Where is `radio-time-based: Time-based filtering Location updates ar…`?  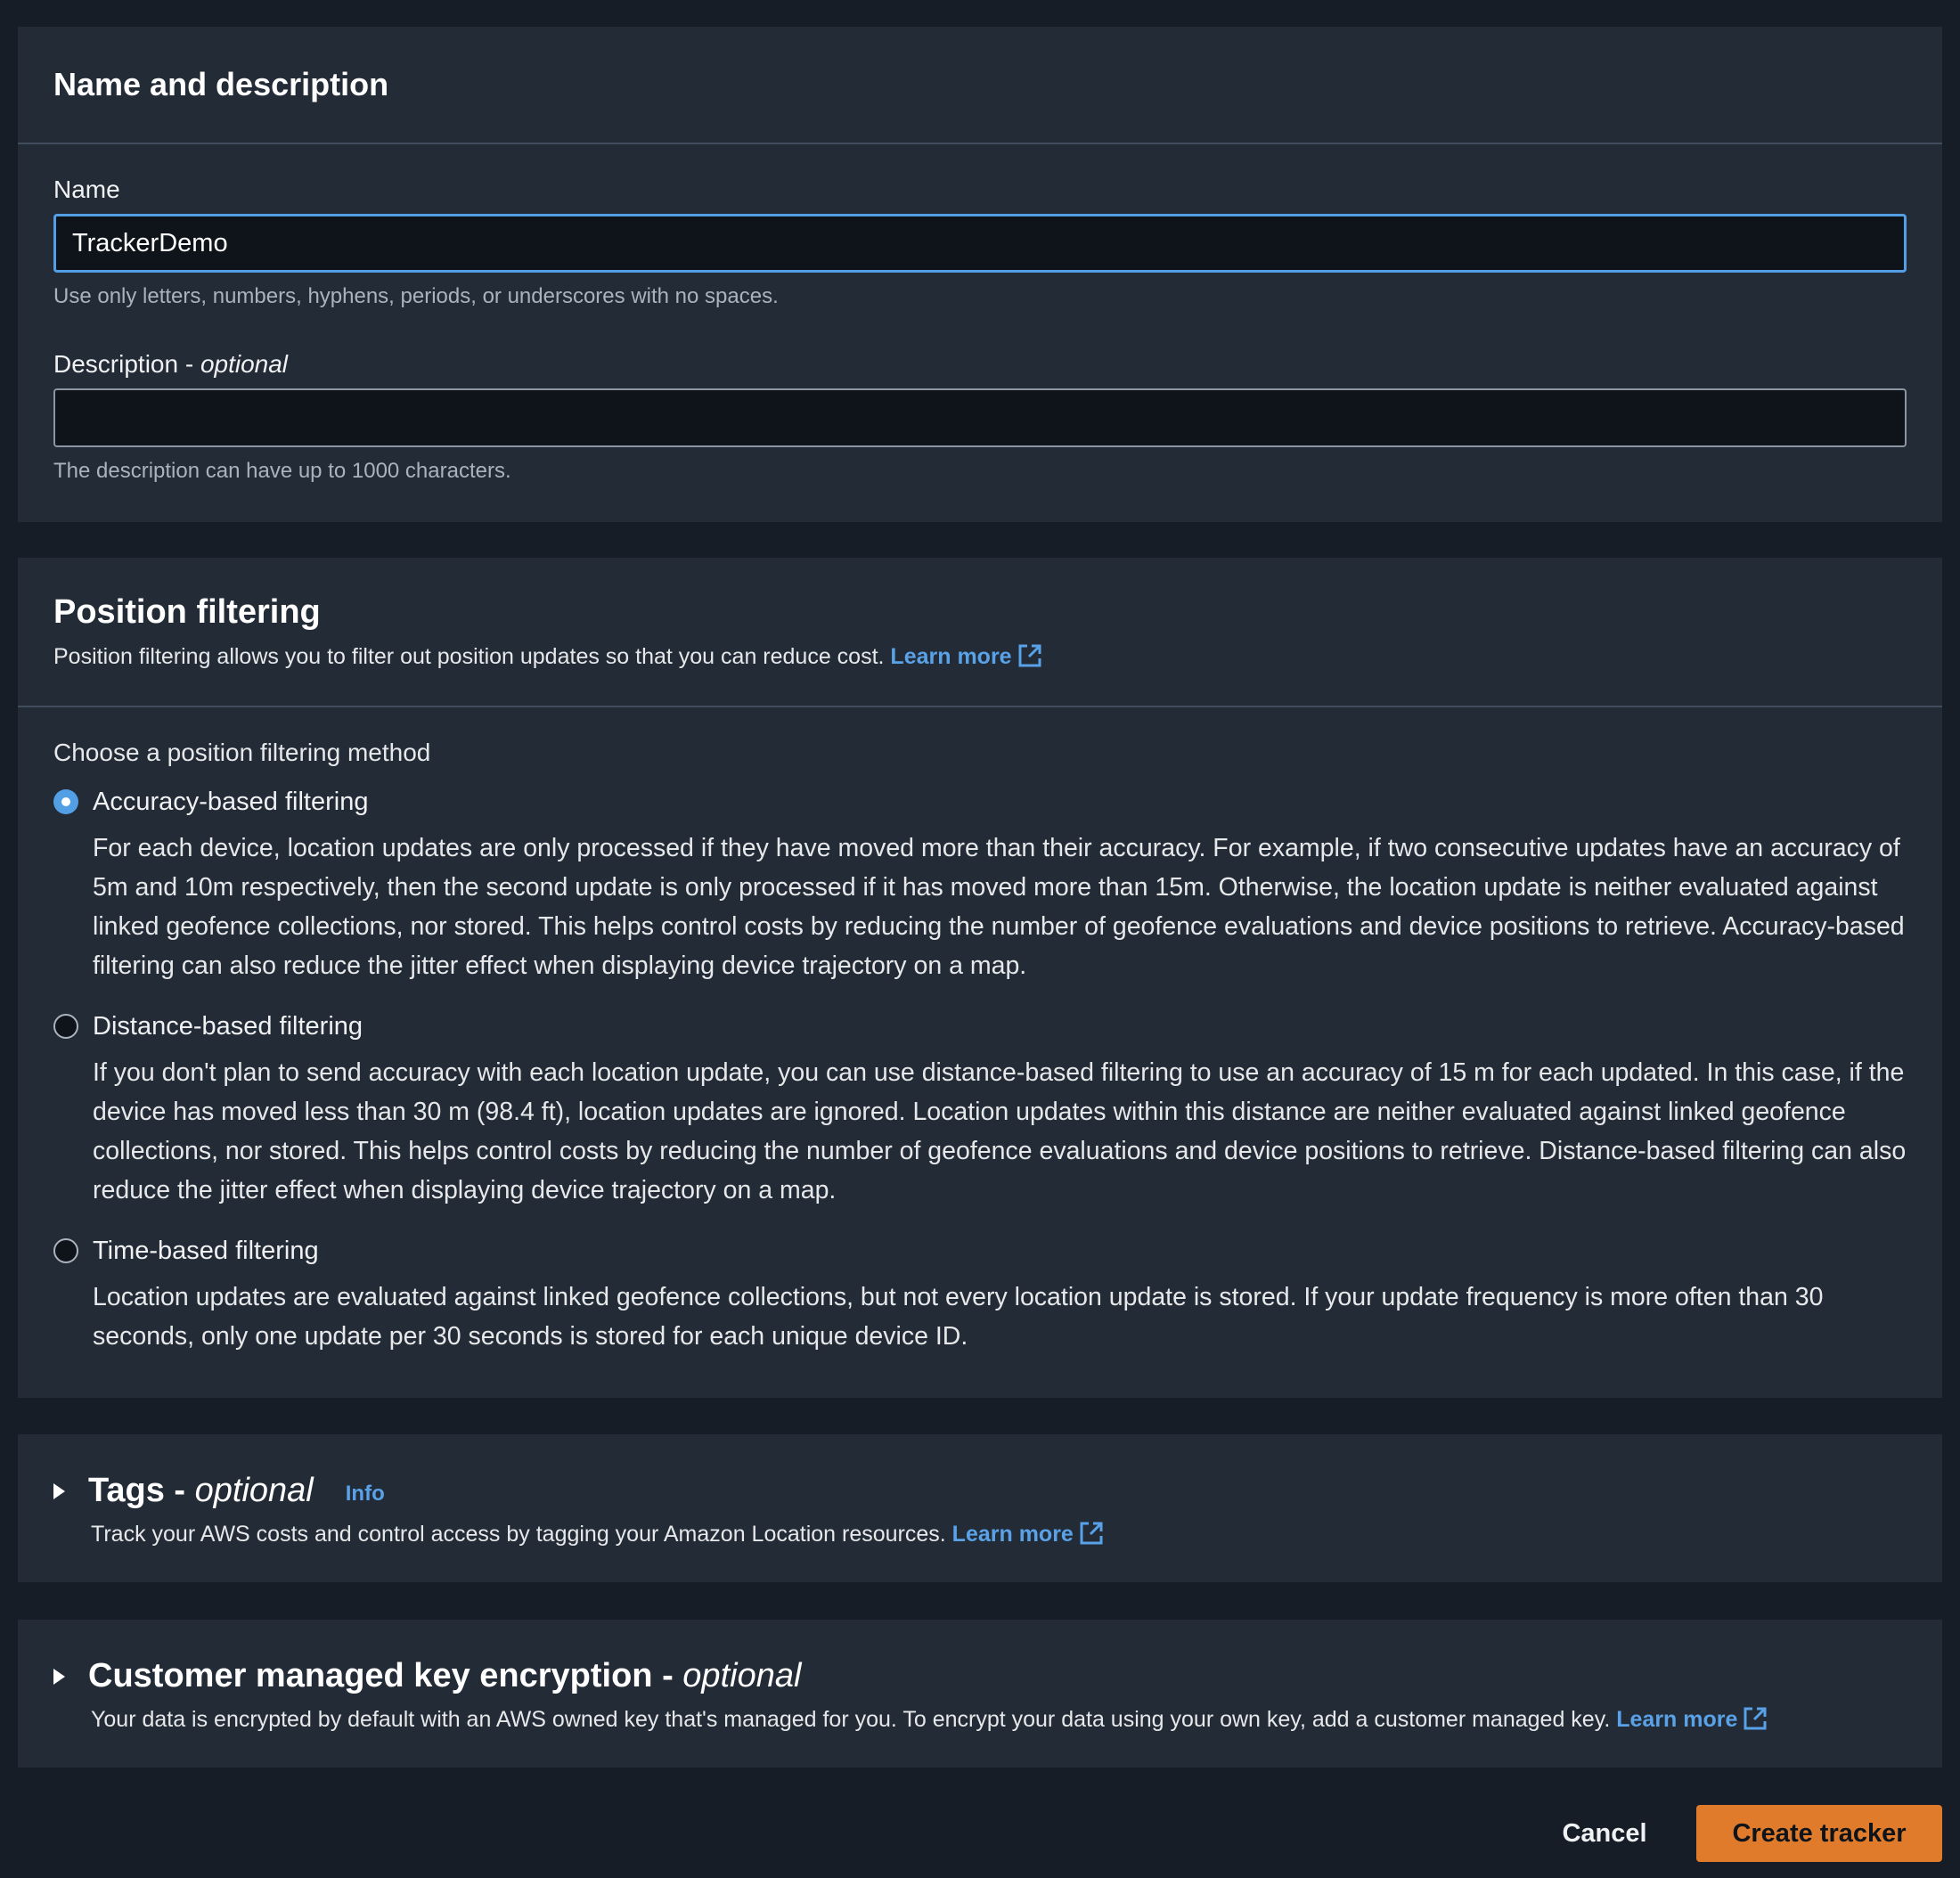
radio-time-based: Time-based filtering Location updates ar… is located at coordinates (980, 1294).